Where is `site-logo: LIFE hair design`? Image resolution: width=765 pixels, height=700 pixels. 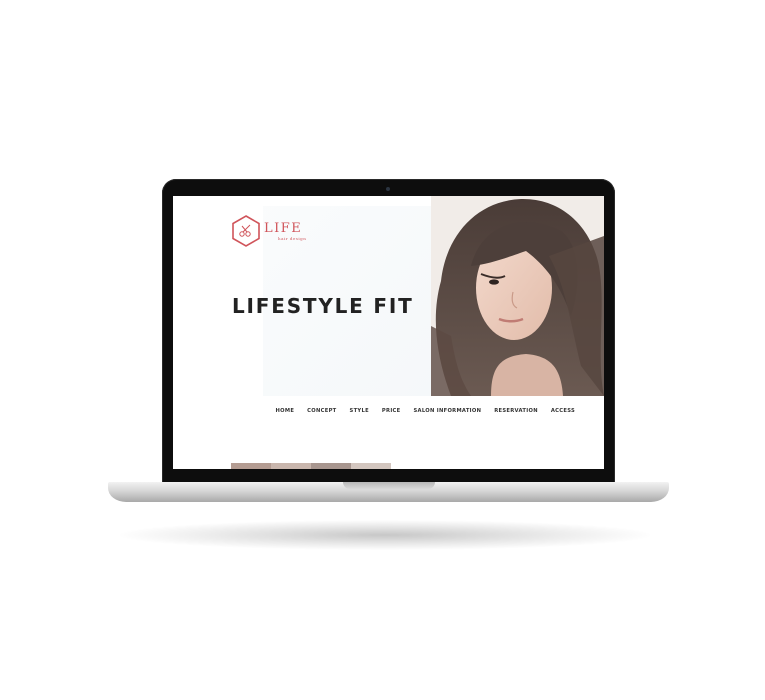
site-logo: LIFE hair design is located at coordinates (276, 231).